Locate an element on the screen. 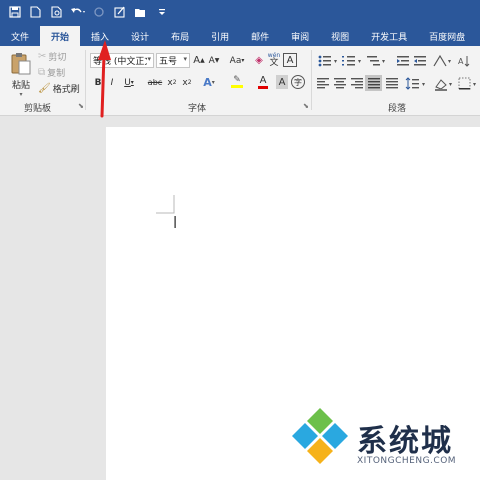  italic-button: I is located at coordinates (112, 82).